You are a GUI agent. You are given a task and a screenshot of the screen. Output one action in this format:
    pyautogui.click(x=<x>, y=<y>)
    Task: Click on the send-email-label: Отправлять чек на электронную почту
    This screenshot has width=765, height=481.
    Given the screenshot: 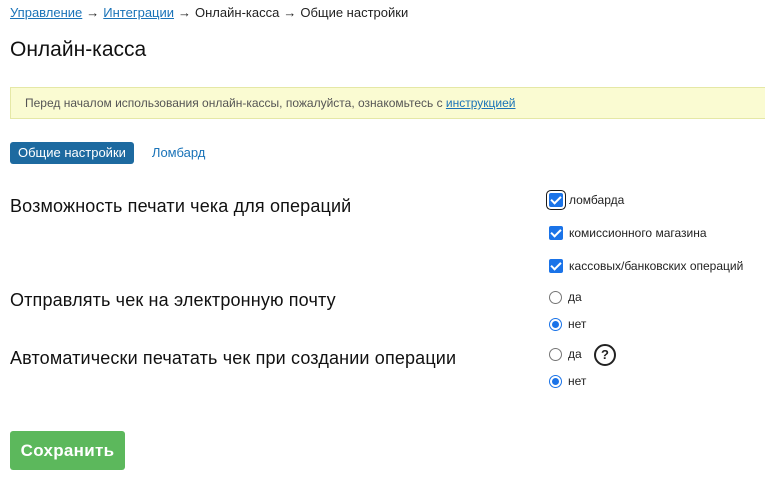 What is the action you would take?
    pyautogui.click(x=173, y=300)
    